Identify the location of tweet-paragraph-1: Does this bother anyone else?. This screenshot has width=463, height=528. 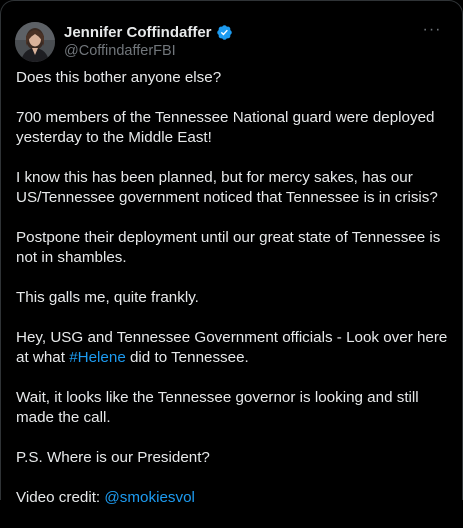
(119, 77).